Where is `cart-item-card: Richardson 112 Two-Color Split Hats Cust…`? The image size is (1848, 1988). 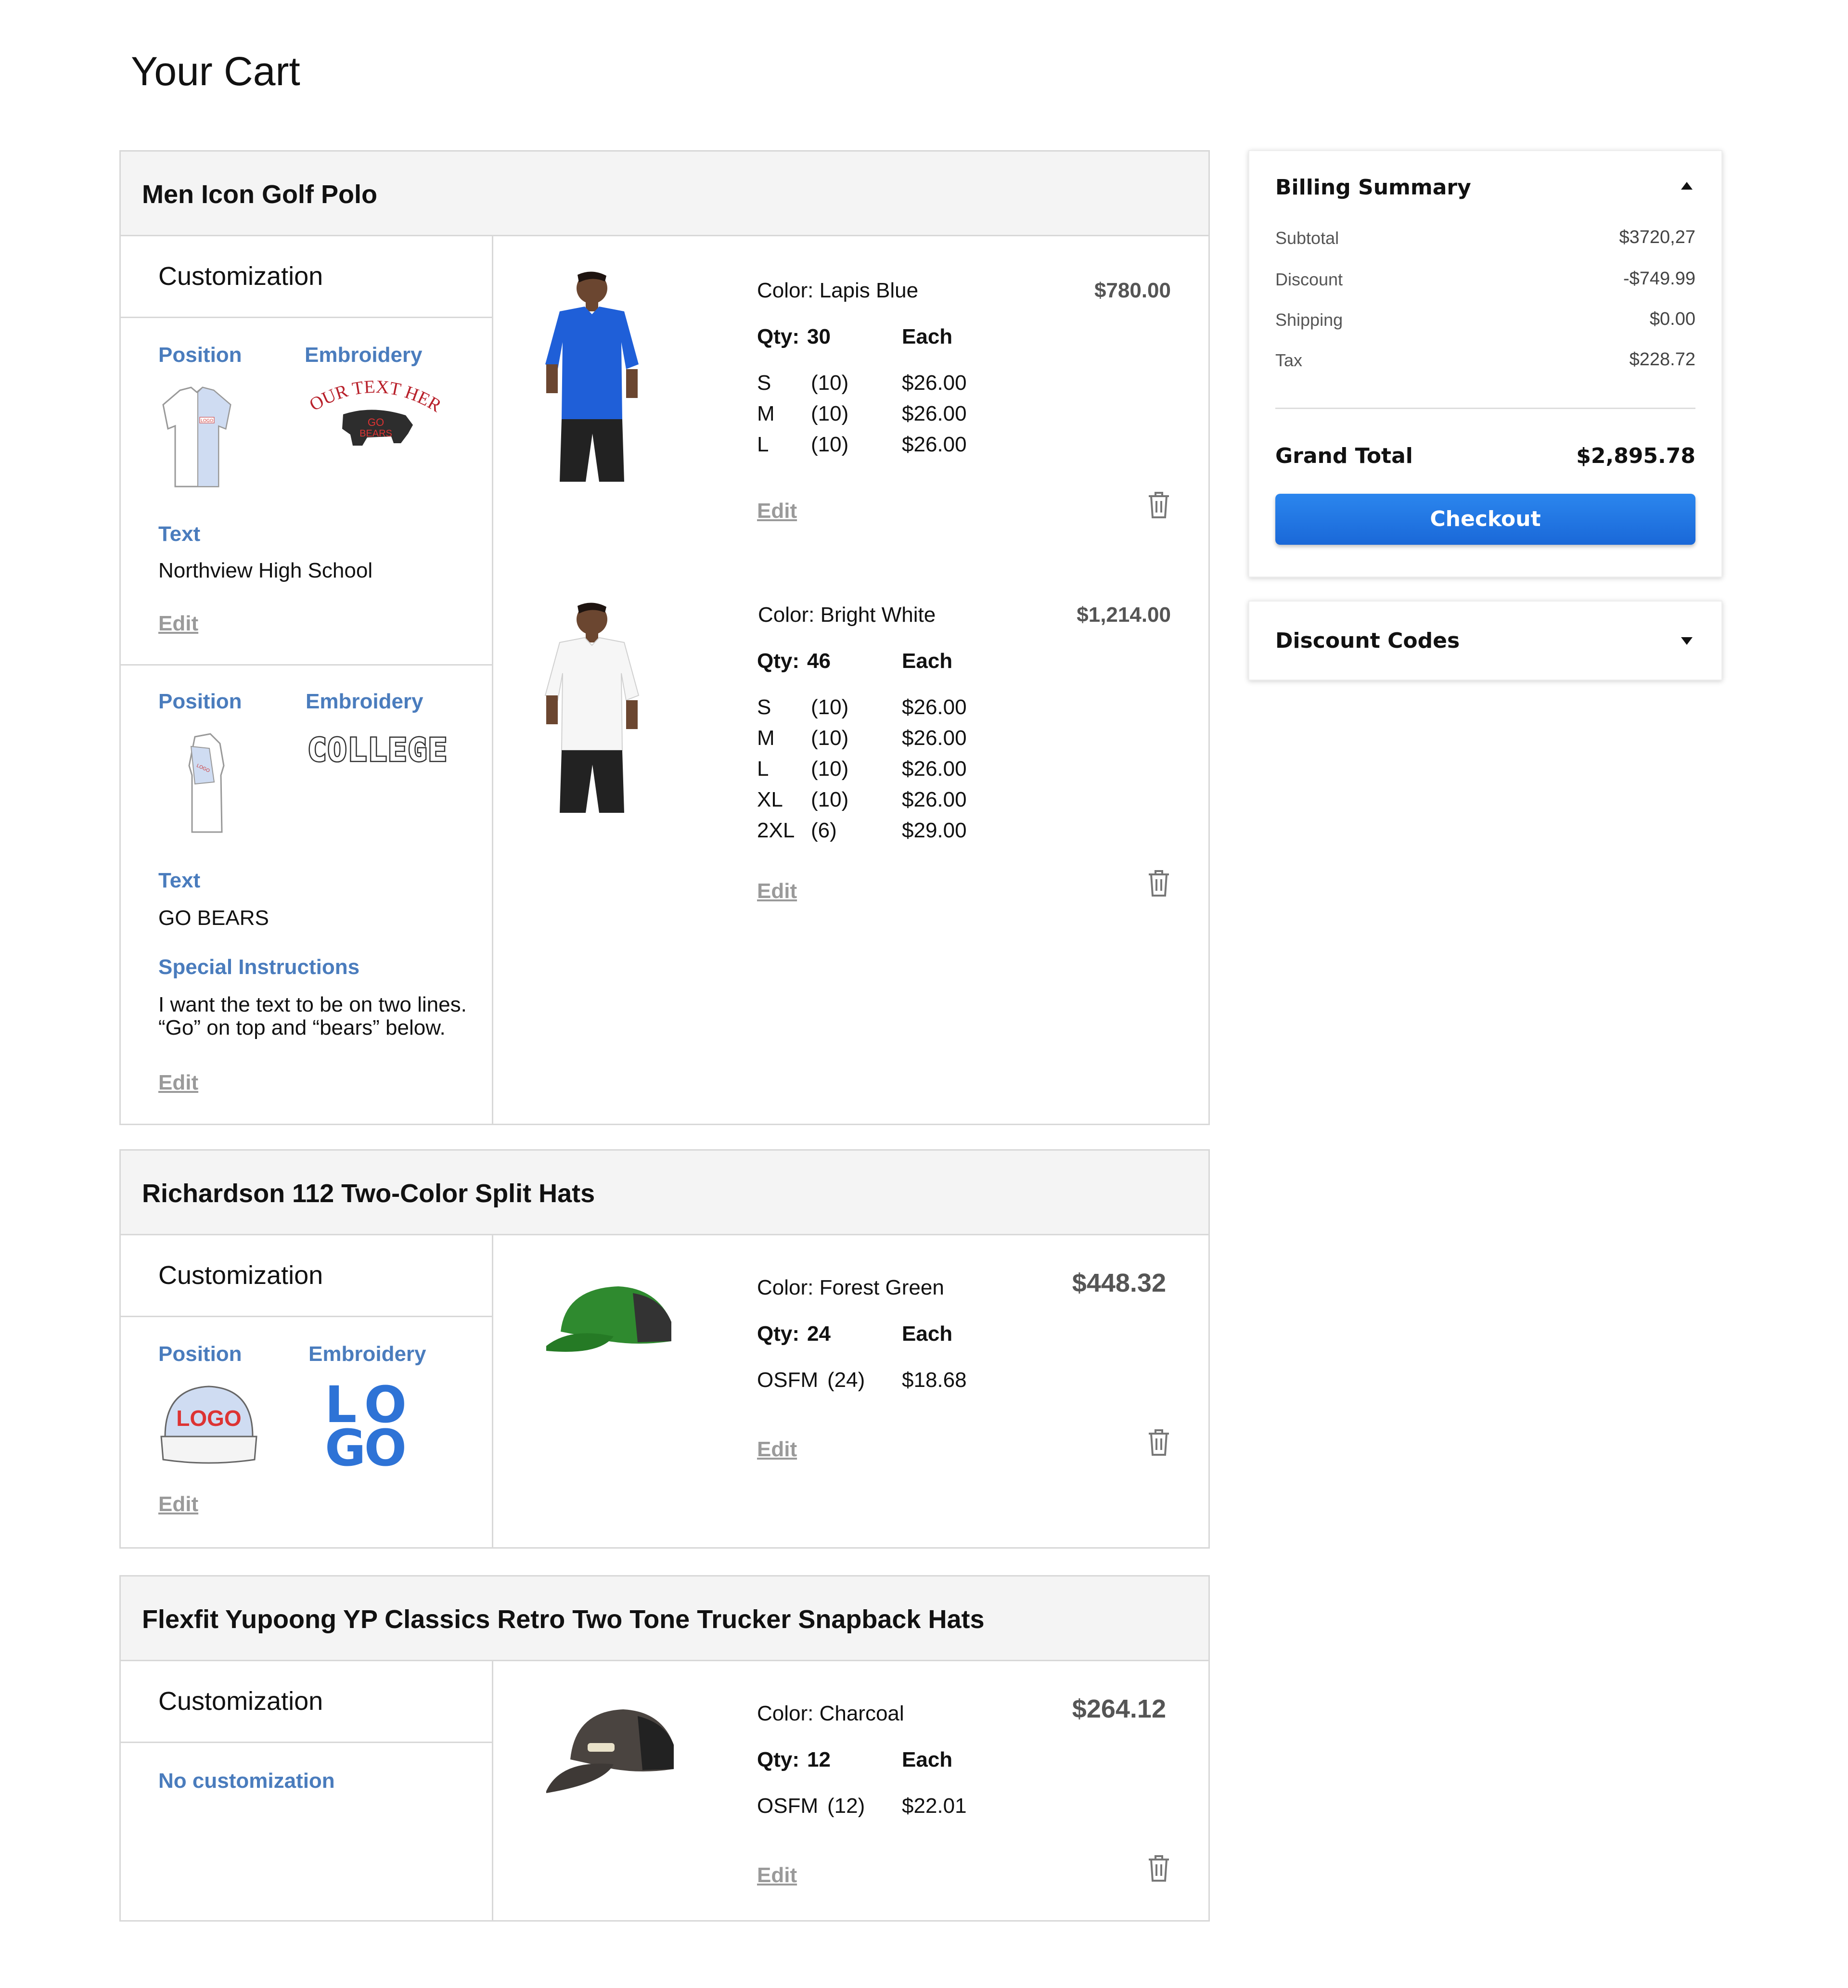
cart-item-card: Richardson 112 Two-Color Split Hats Cust… is located at coordinates (664, 1349).